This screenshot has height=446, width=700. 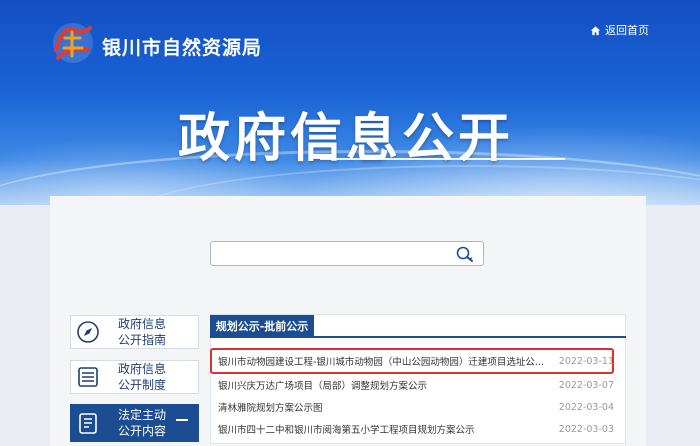 What do you see at coordinates (347, 253) in the screenshot?
I see `search-input` at bounding box center [347, 253].